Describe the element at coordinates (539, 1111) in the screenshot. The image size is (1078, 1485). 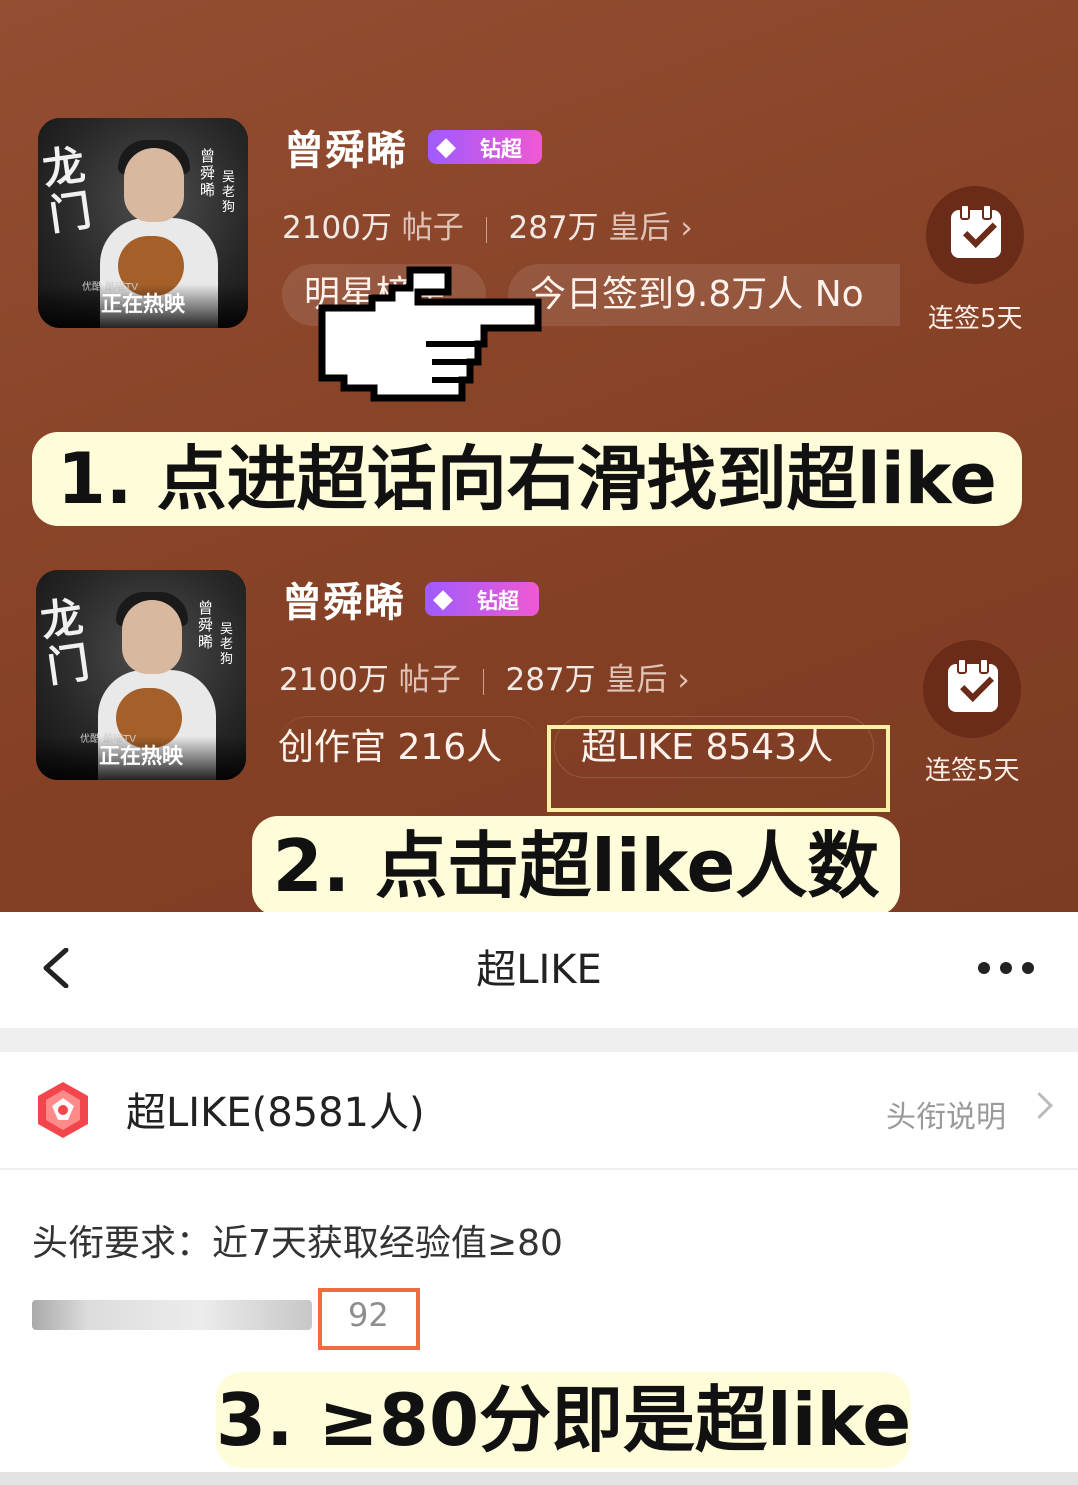
I see `title-row: 超LIKE(8581人) 头衔说明` at that location.